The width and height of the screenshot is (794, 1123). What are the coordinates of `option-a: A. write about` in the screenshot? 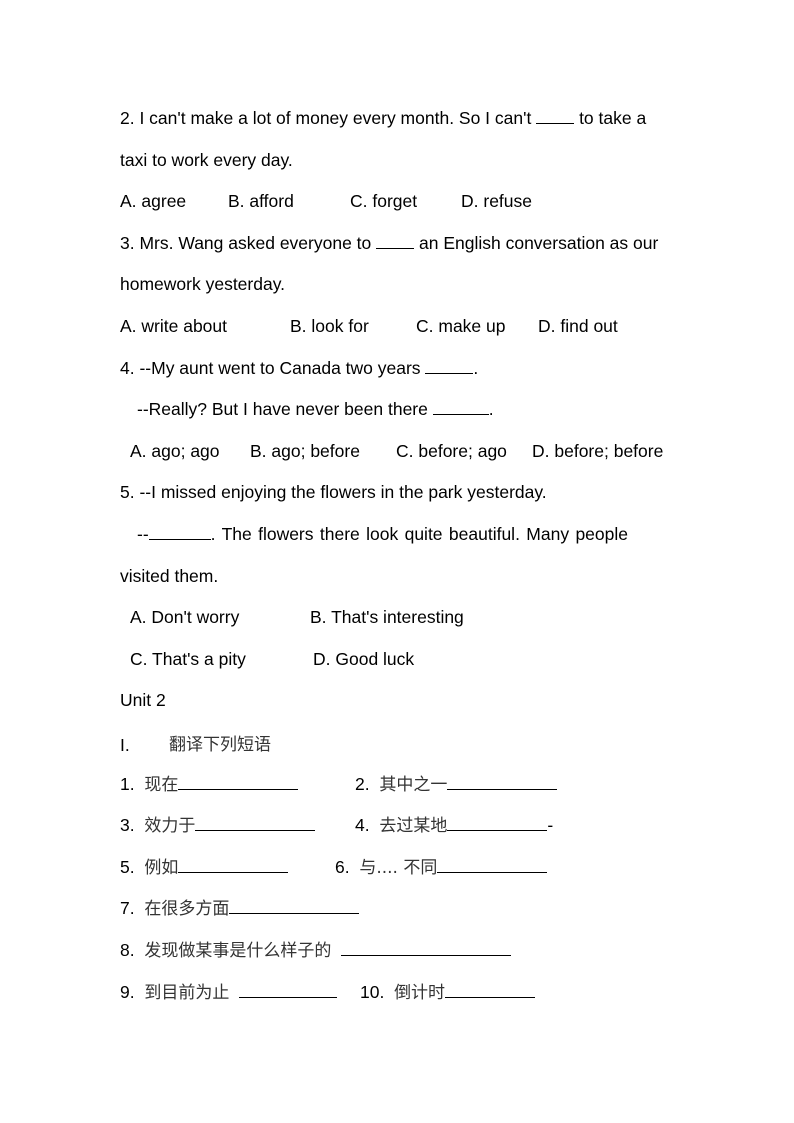 It's located at (173, 326).